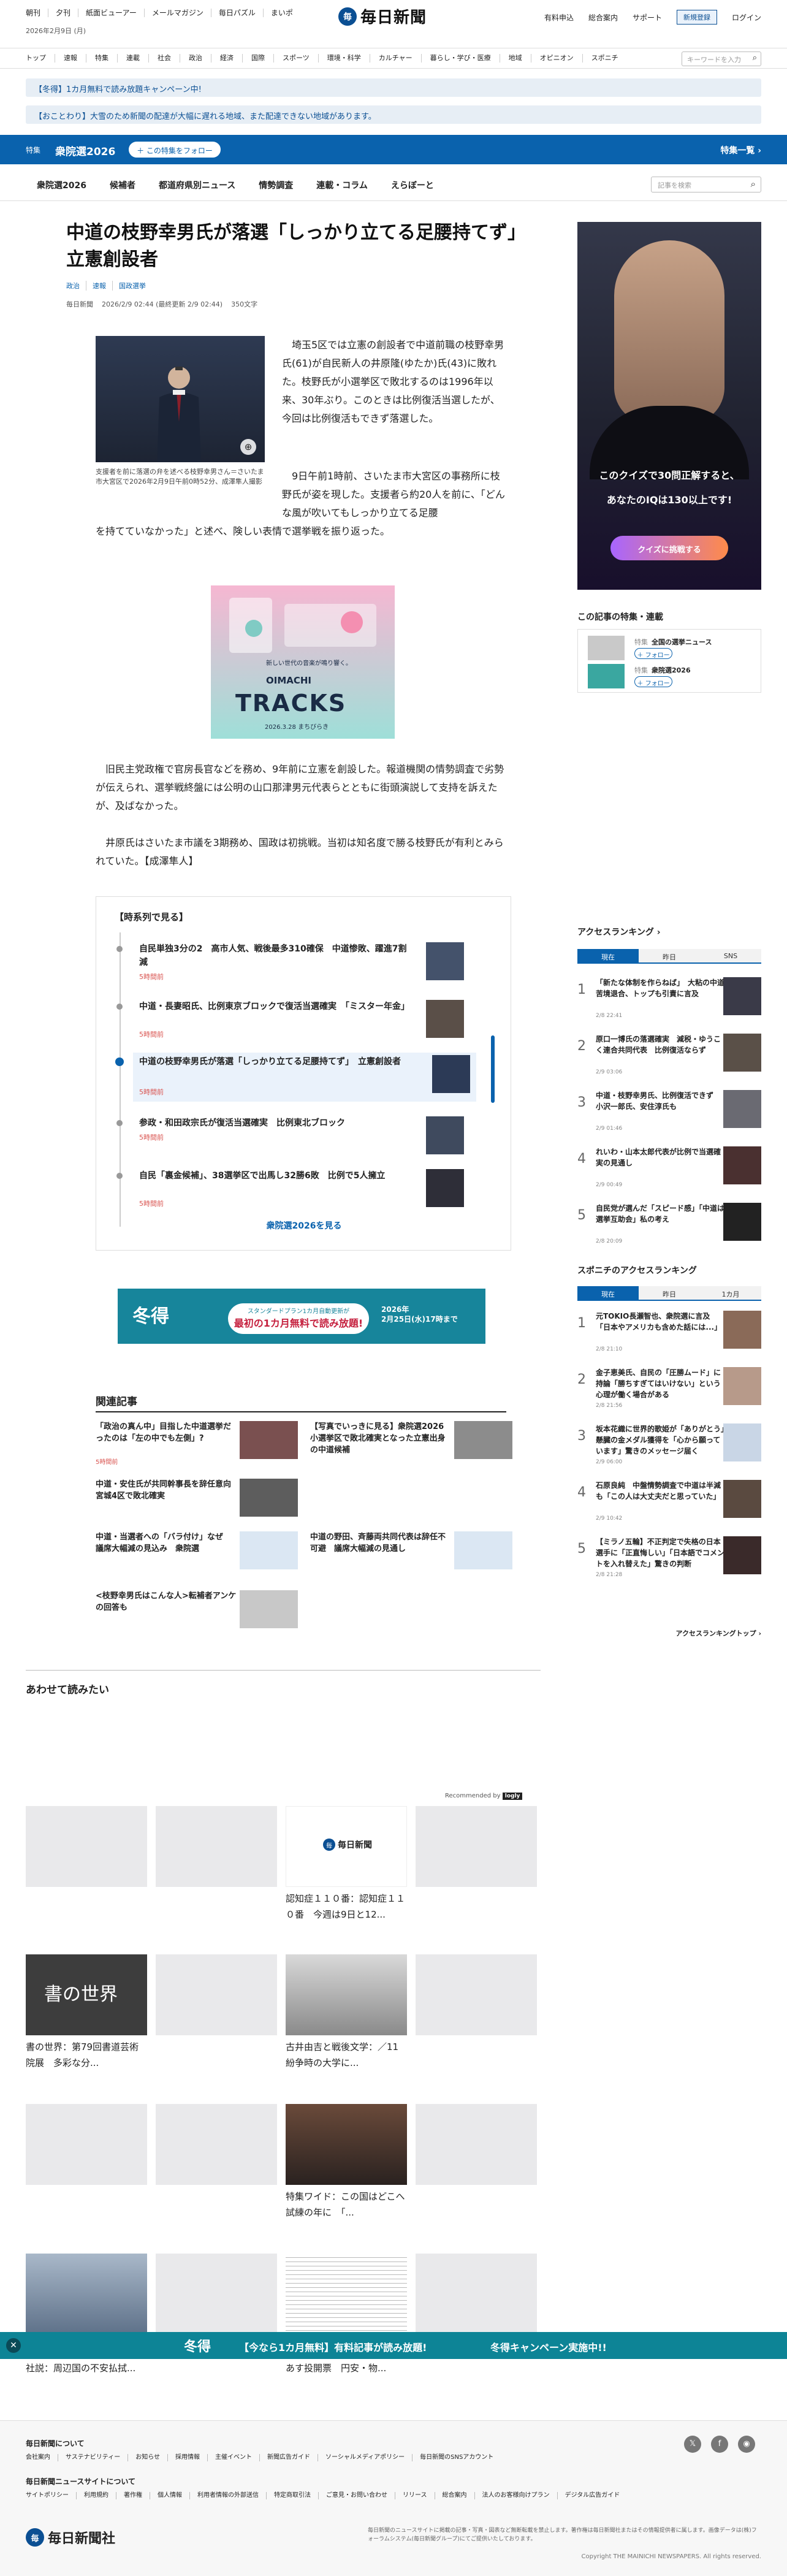  Describe the element at coordinates (516, 2495) in the screenshot. I see `footer-link: 法人のお客様向けプラン` at that location.